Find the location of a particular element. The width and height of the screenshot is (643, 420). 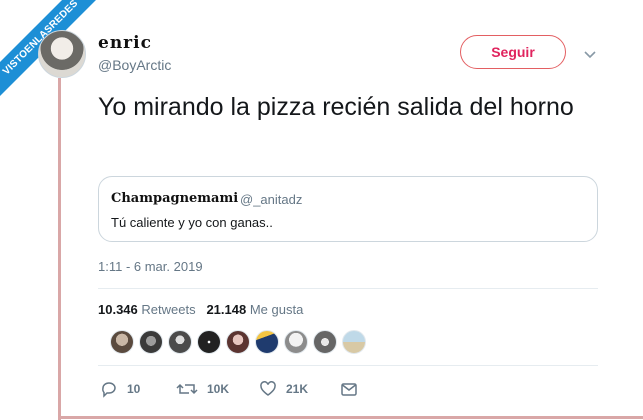

message-action is located at coordinates (349, 389).